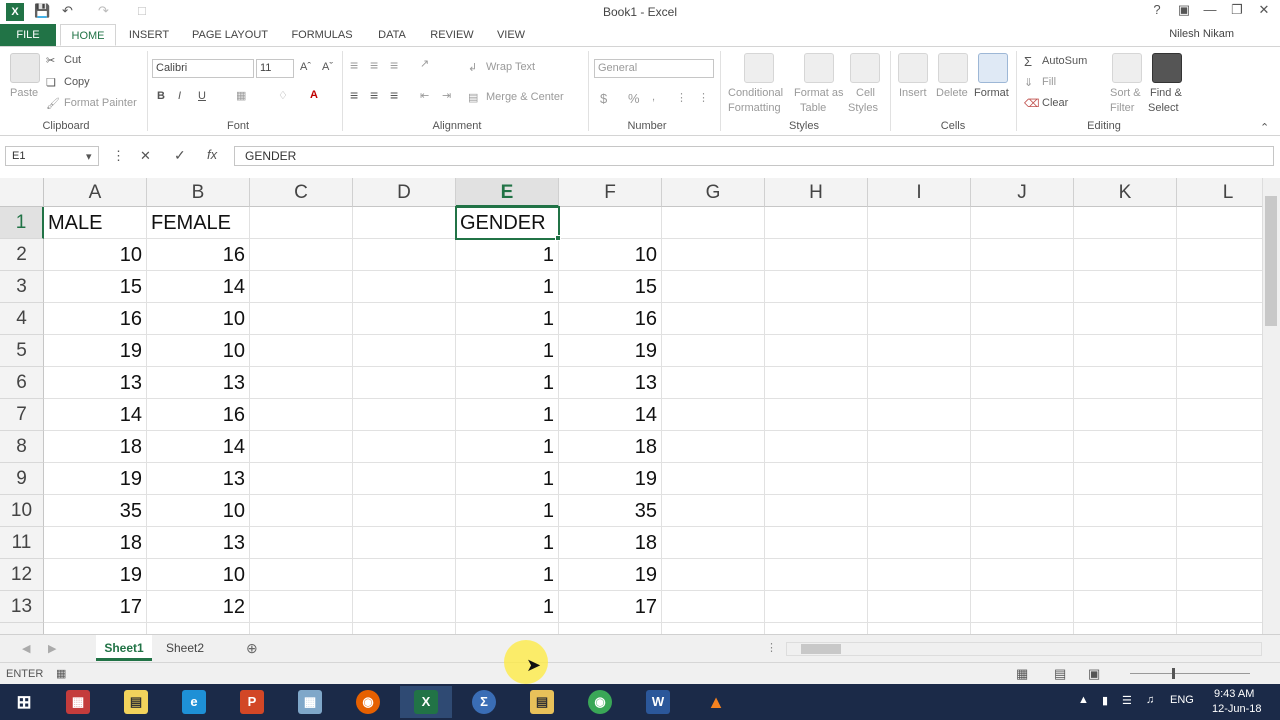 Image resolution: width=1280 pixels, height=720 pixels. Describe the element at coordinates (1234, 694) in the screenshot. I see `clock-time: 9:43 AM` at that location.